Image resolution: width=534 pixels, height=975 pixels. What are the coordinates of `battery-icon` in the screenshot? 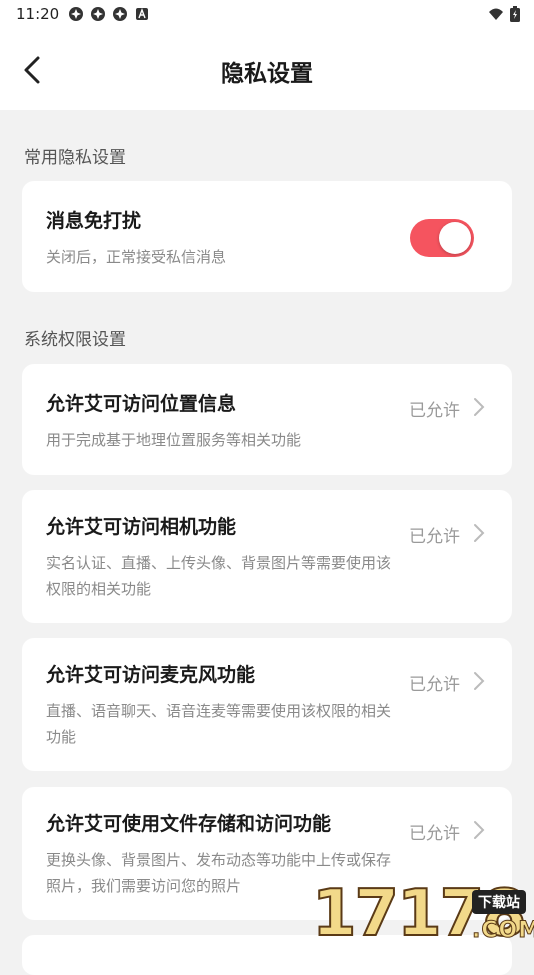 It's located at (515, 14).